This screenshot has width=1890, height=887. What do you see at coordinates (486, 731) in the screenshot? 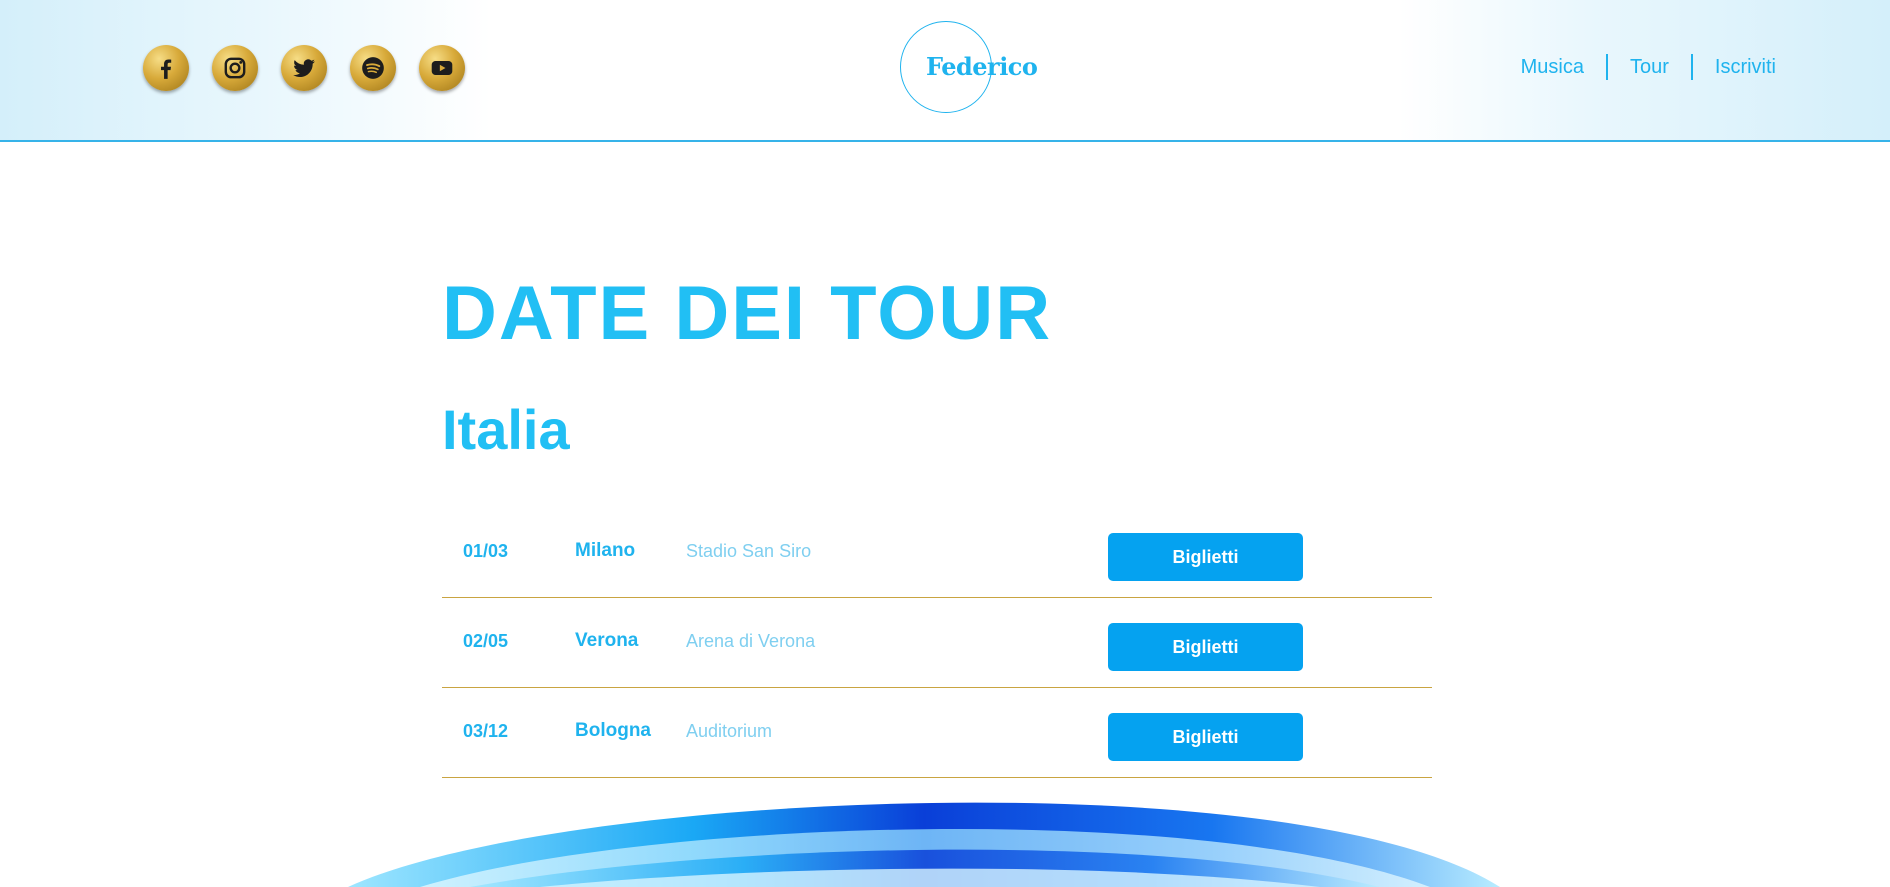
I see `tour-date: 03/12` at bounding box center [486, 731].